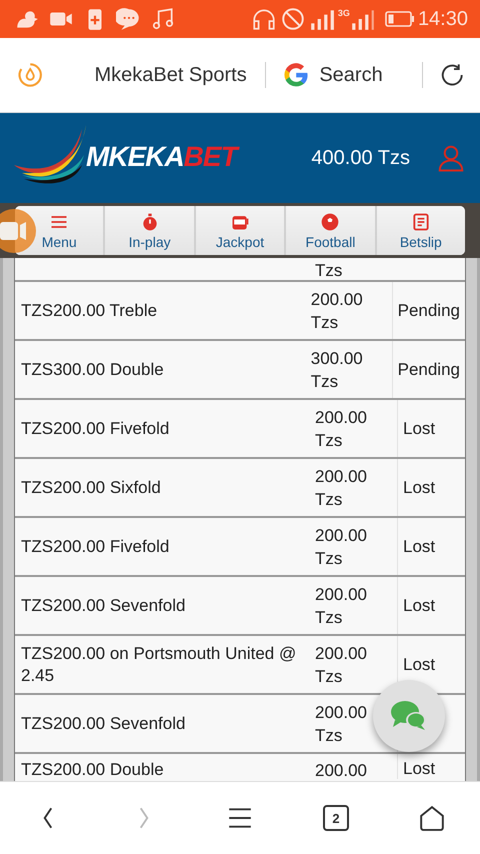  What do you see at coordinates (163, 19) in the screenshot?
I see `music-note-icon` at bounding box center [163, 19].